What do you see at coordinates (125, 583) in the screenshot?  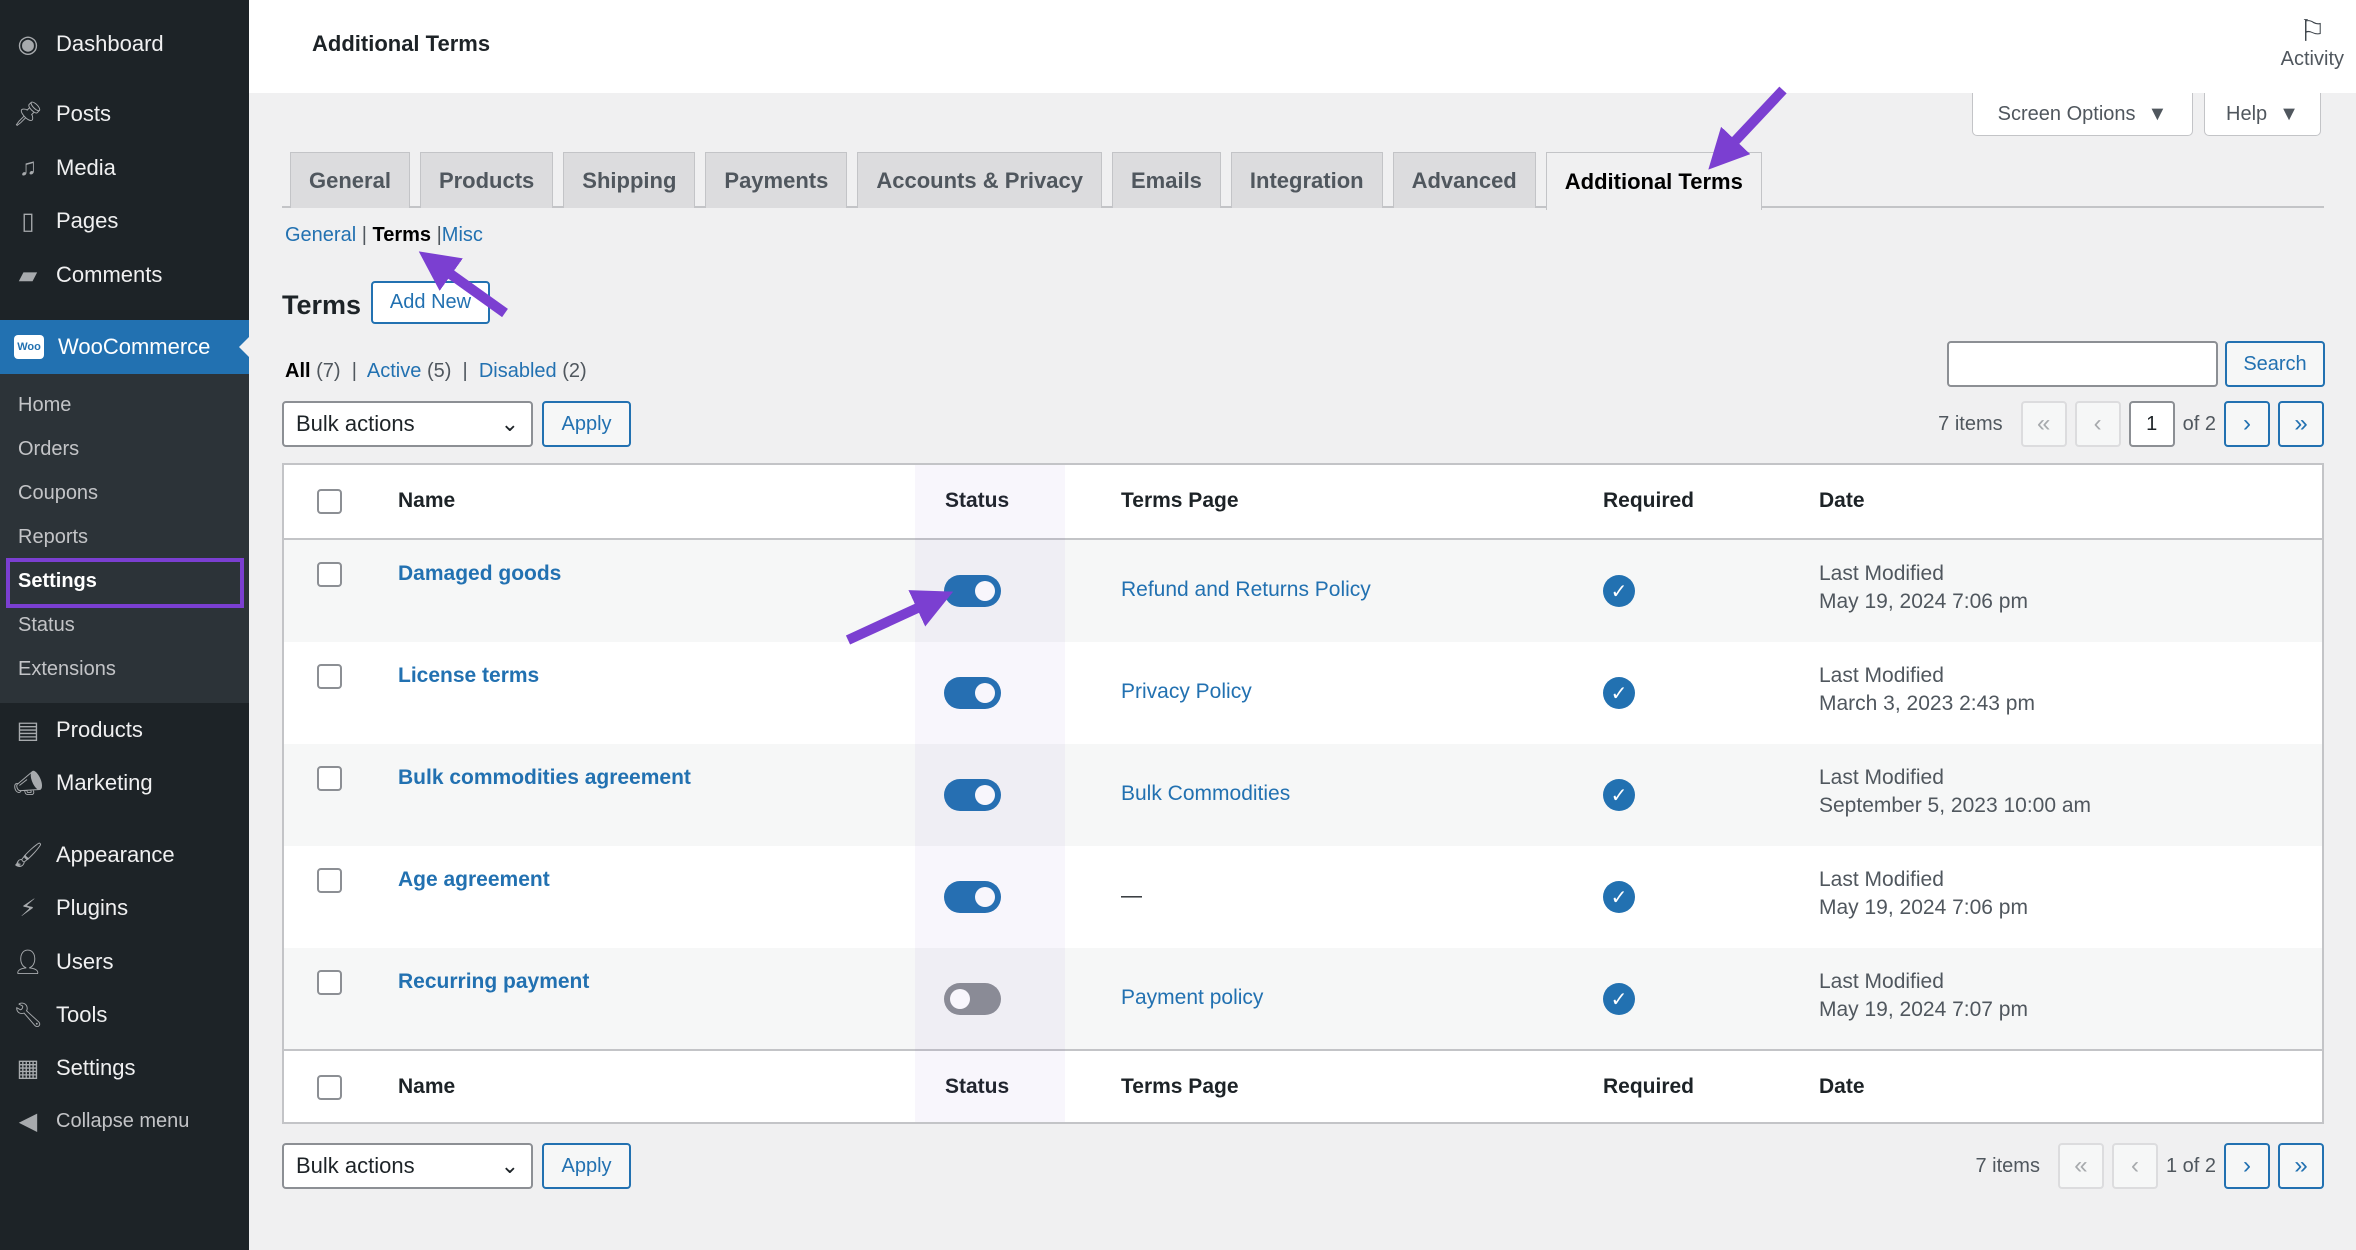 I see `annotation-highlight-box` at bounding box center [125, 583].